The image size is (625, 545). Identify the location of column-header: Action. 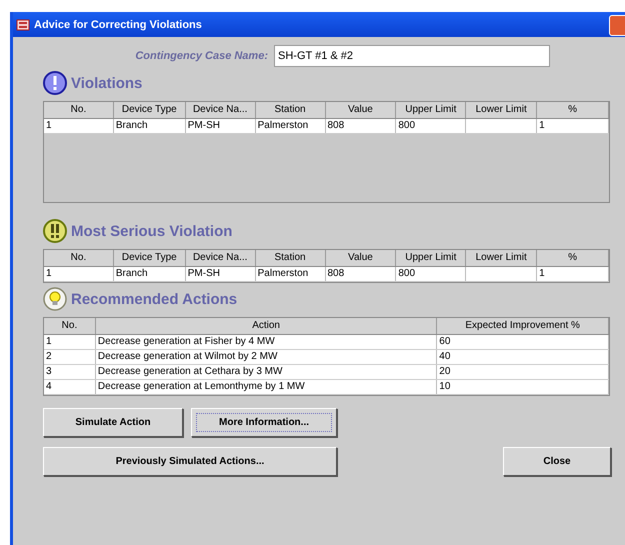
(267, 326).